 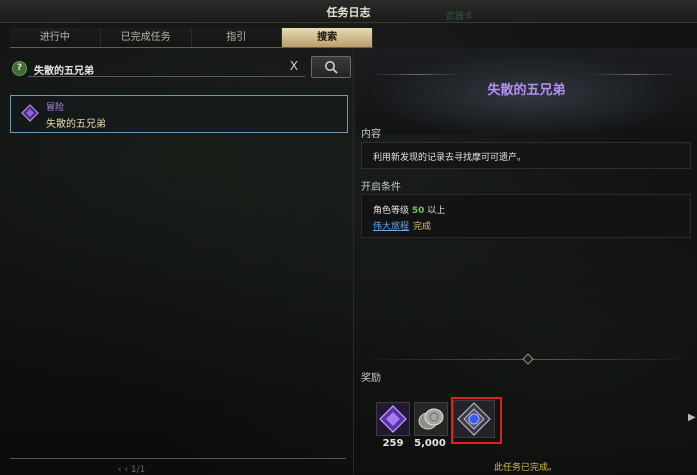 I want to click on reward-highlight-box, so click(x=476, y=420).